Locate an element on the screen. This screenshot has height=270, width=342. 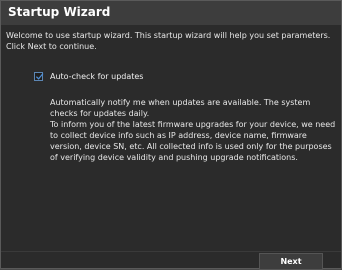
title-bar: Startup Wizard is located at coordinates (171, 13).